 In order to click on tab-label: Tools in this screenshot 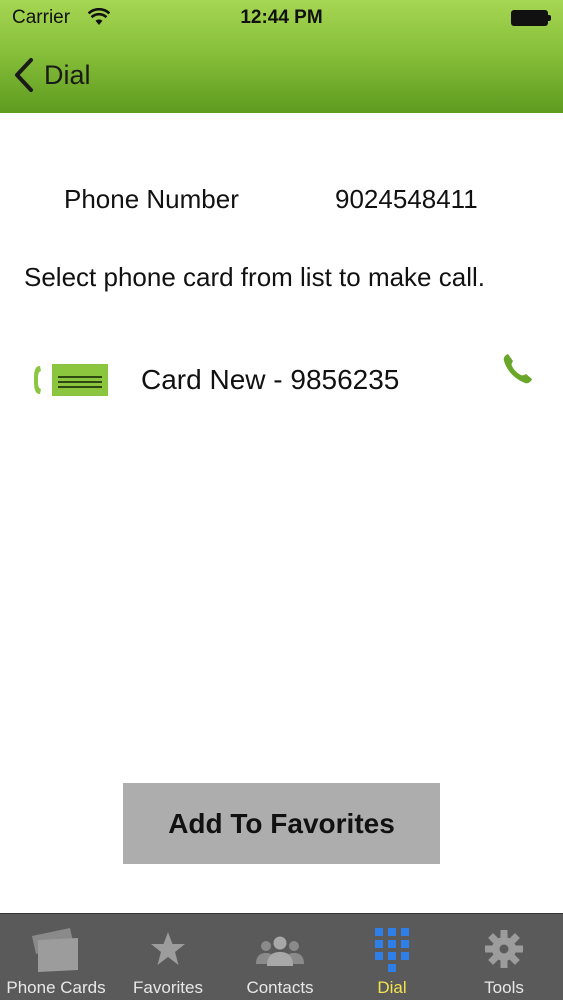, I will do `click(504, 987)`.